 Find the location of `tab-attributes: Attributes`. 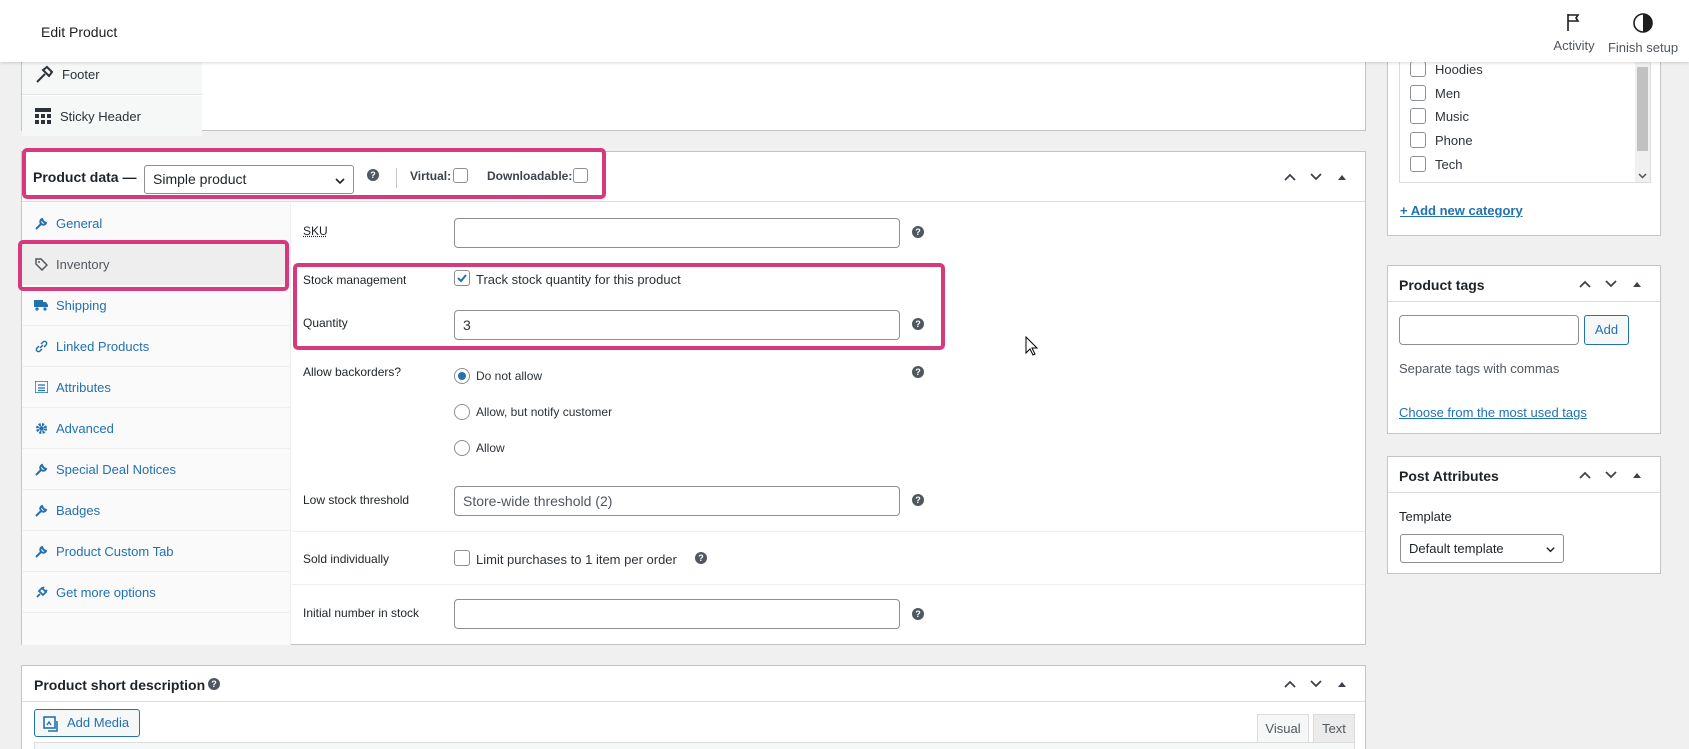

tab-attributes: Attributes is located at coordinates (156, 387).